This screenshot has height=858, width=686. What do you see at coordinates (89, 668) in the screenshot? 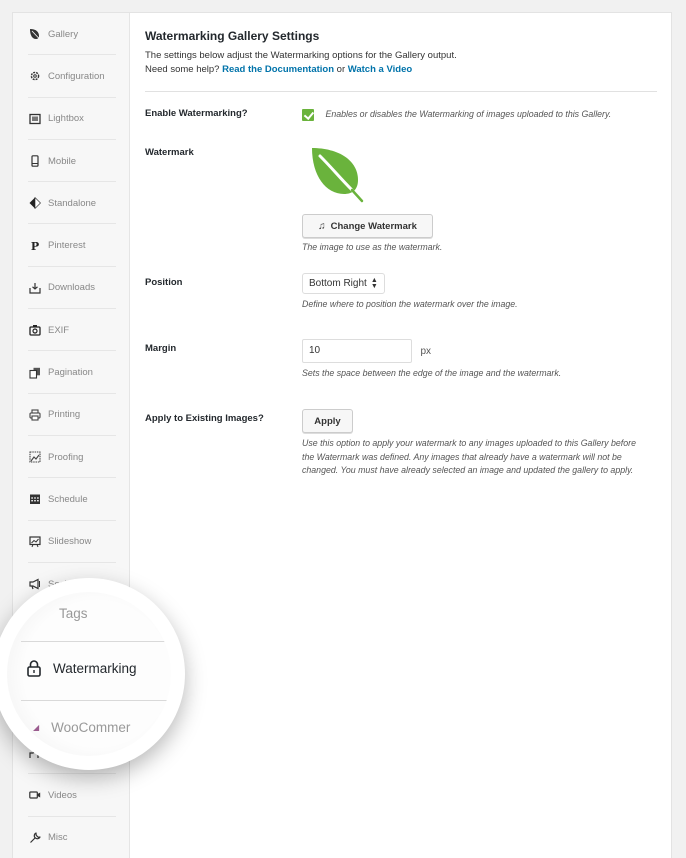
I see `magnified-tab-watermarking: Watermarking` at bounding box center [89, 668].